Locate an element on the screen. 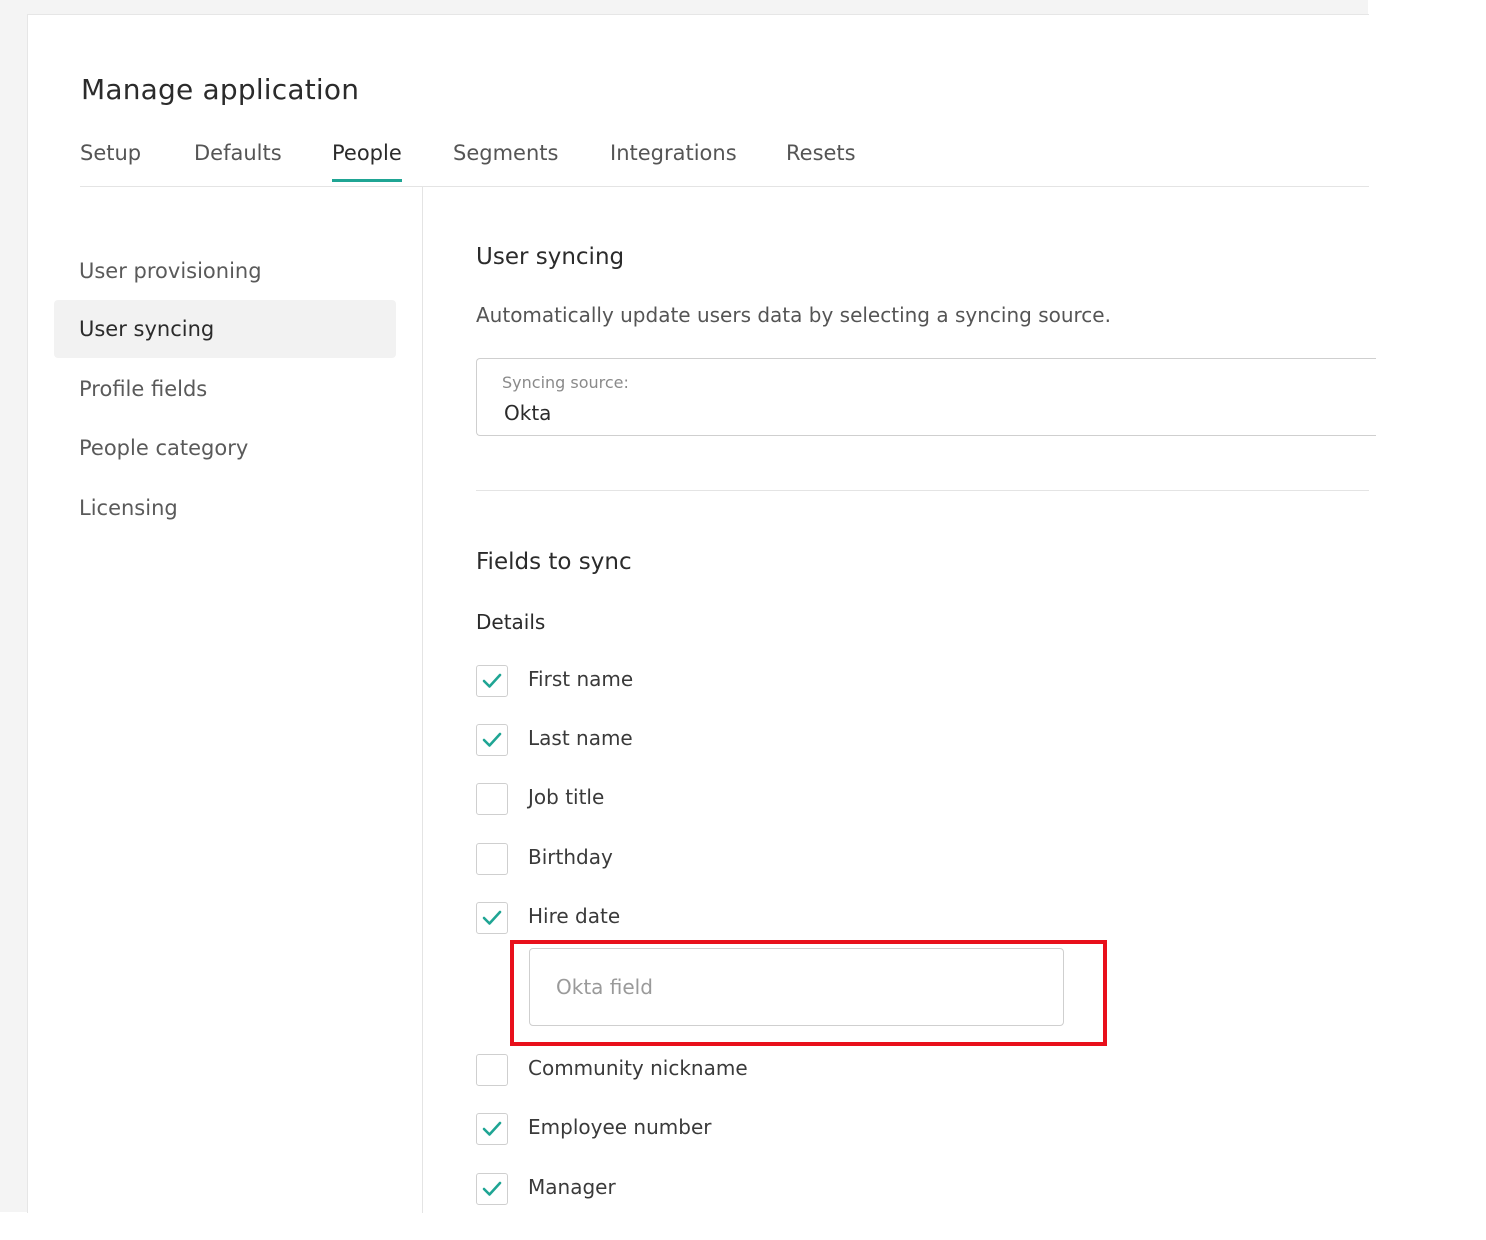  tab-resets: Resets is located at coordinates (821, 160).